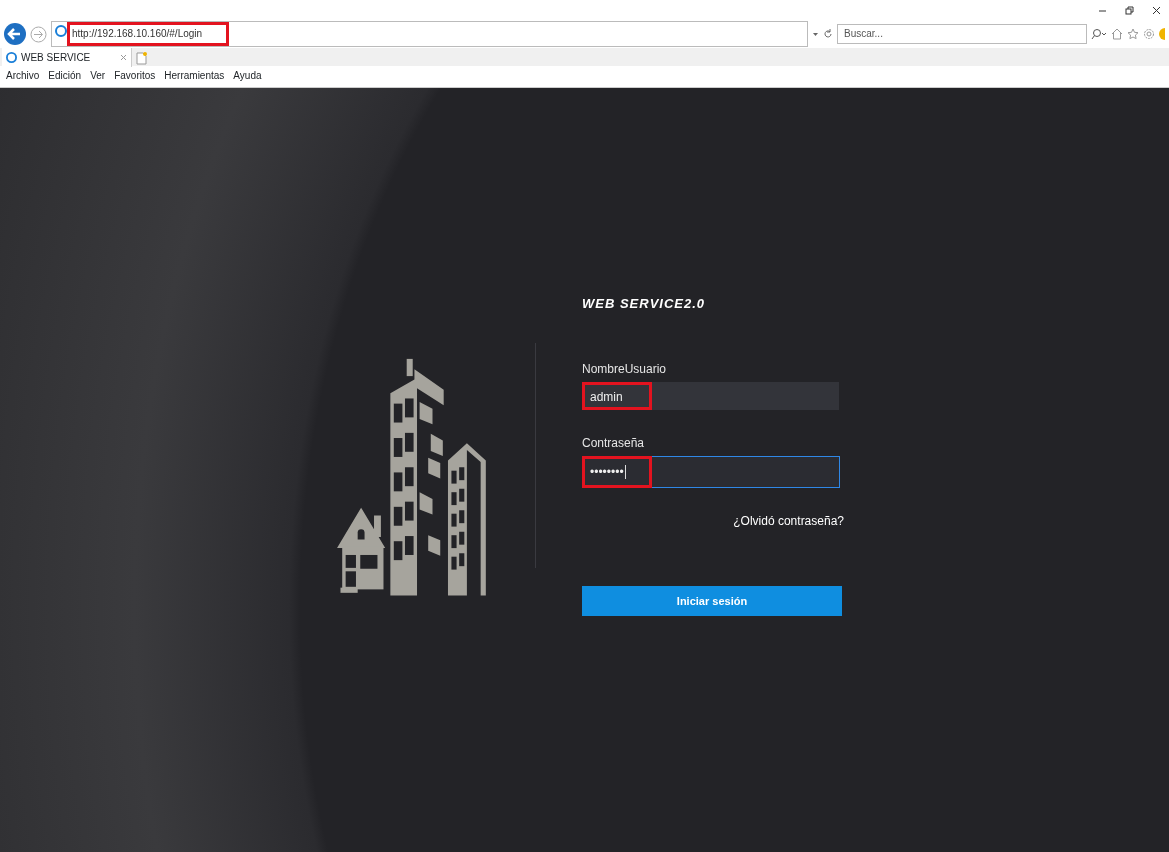  What do you see at coordinates (828, 34) in the screenshot?
I see `refresh-icon` at bounding box center [828, 34].